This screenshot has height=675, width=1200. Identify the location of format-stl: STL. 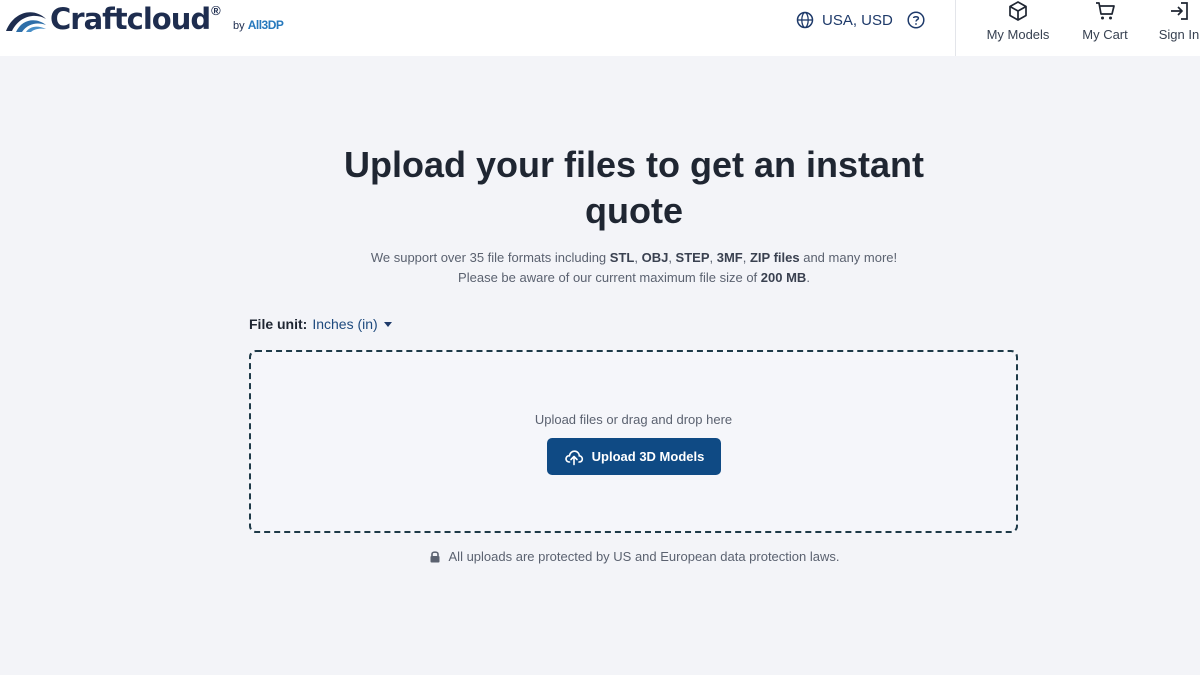
(622, 257).